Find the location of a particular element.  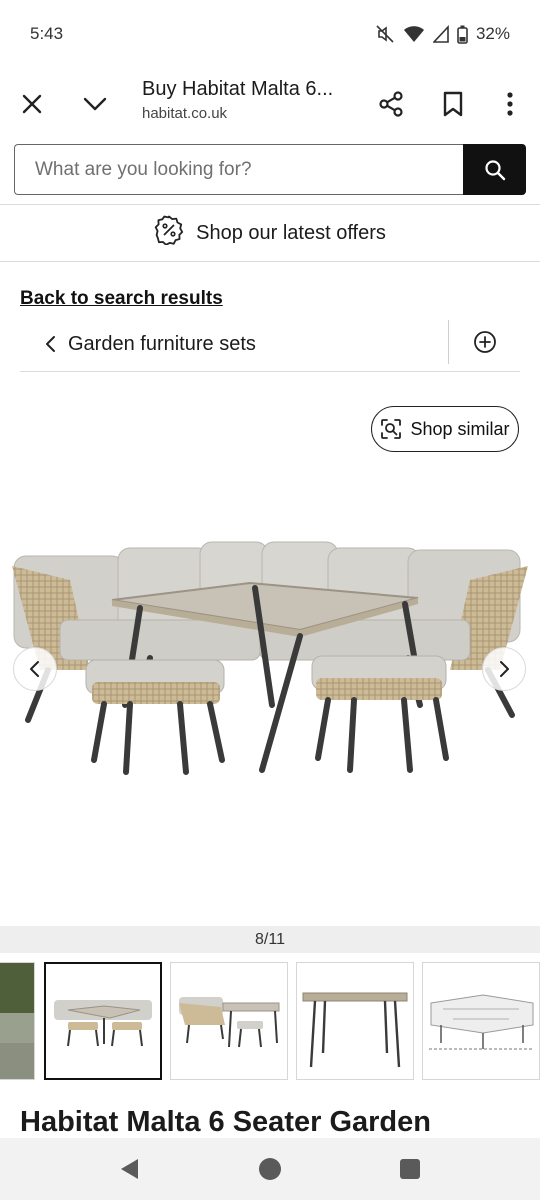

status-time: 5:43 is located at coordinates (47, 33).